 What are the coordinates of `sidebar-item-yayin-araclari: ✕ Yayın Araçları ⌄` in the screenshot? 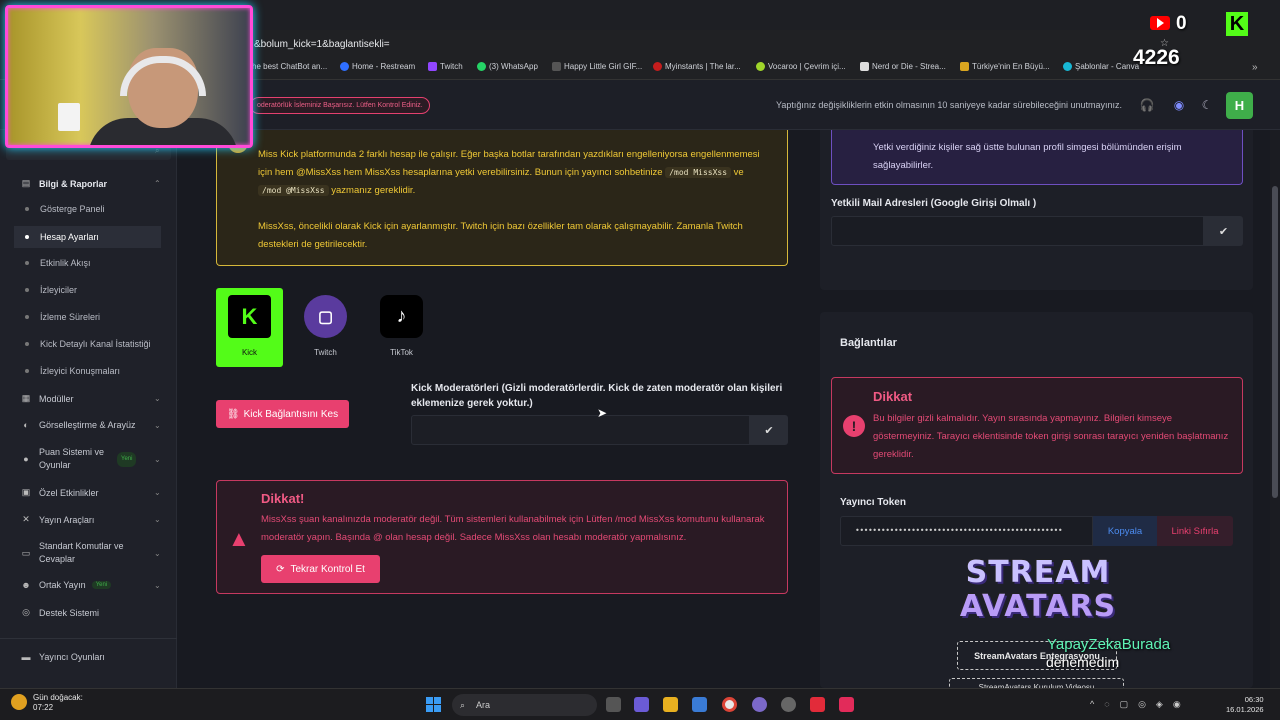 It's located at (88, 519).